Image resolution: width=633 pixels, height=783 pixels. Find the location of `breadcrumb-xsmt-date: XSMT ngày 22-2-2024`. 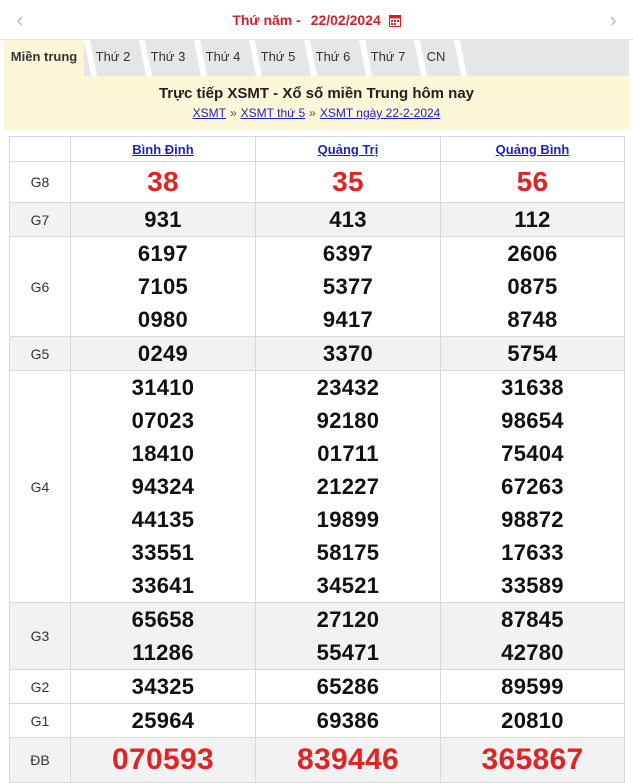

breadcrumb-xsmt-date: XSMT ngày 22-2-2024 is located at coordinates (380, 113).